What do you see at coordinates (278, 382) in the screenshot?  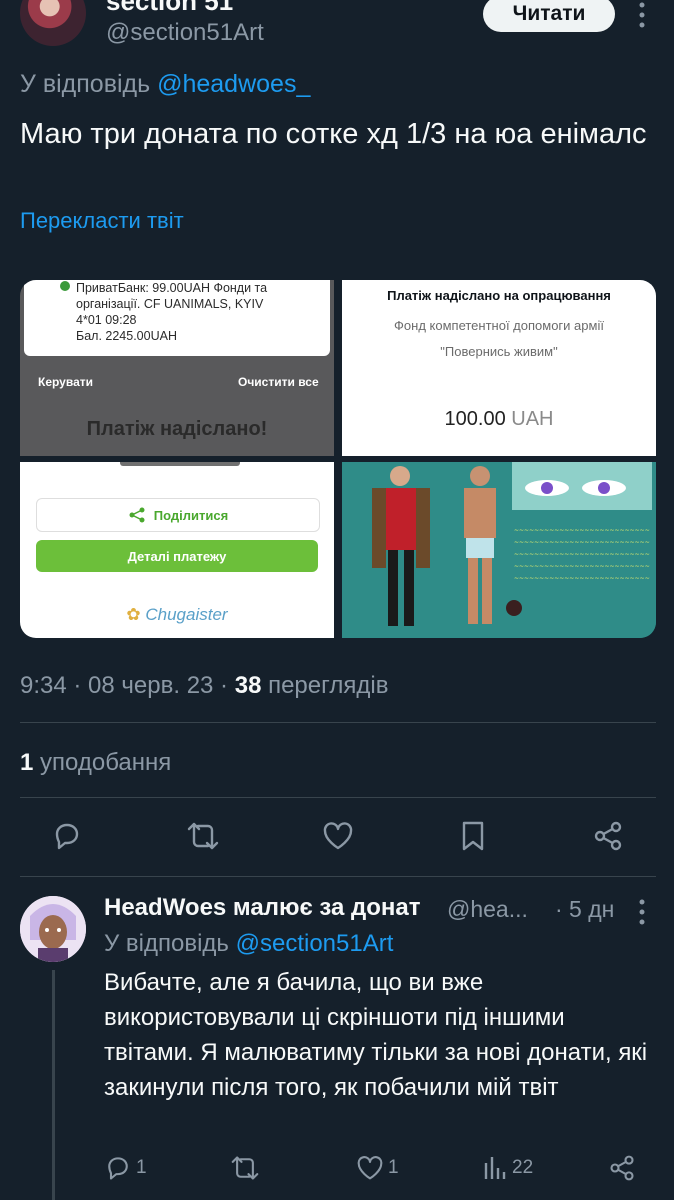 I see `clear-all-label: Очистити все` at bounding box center [278, 382].